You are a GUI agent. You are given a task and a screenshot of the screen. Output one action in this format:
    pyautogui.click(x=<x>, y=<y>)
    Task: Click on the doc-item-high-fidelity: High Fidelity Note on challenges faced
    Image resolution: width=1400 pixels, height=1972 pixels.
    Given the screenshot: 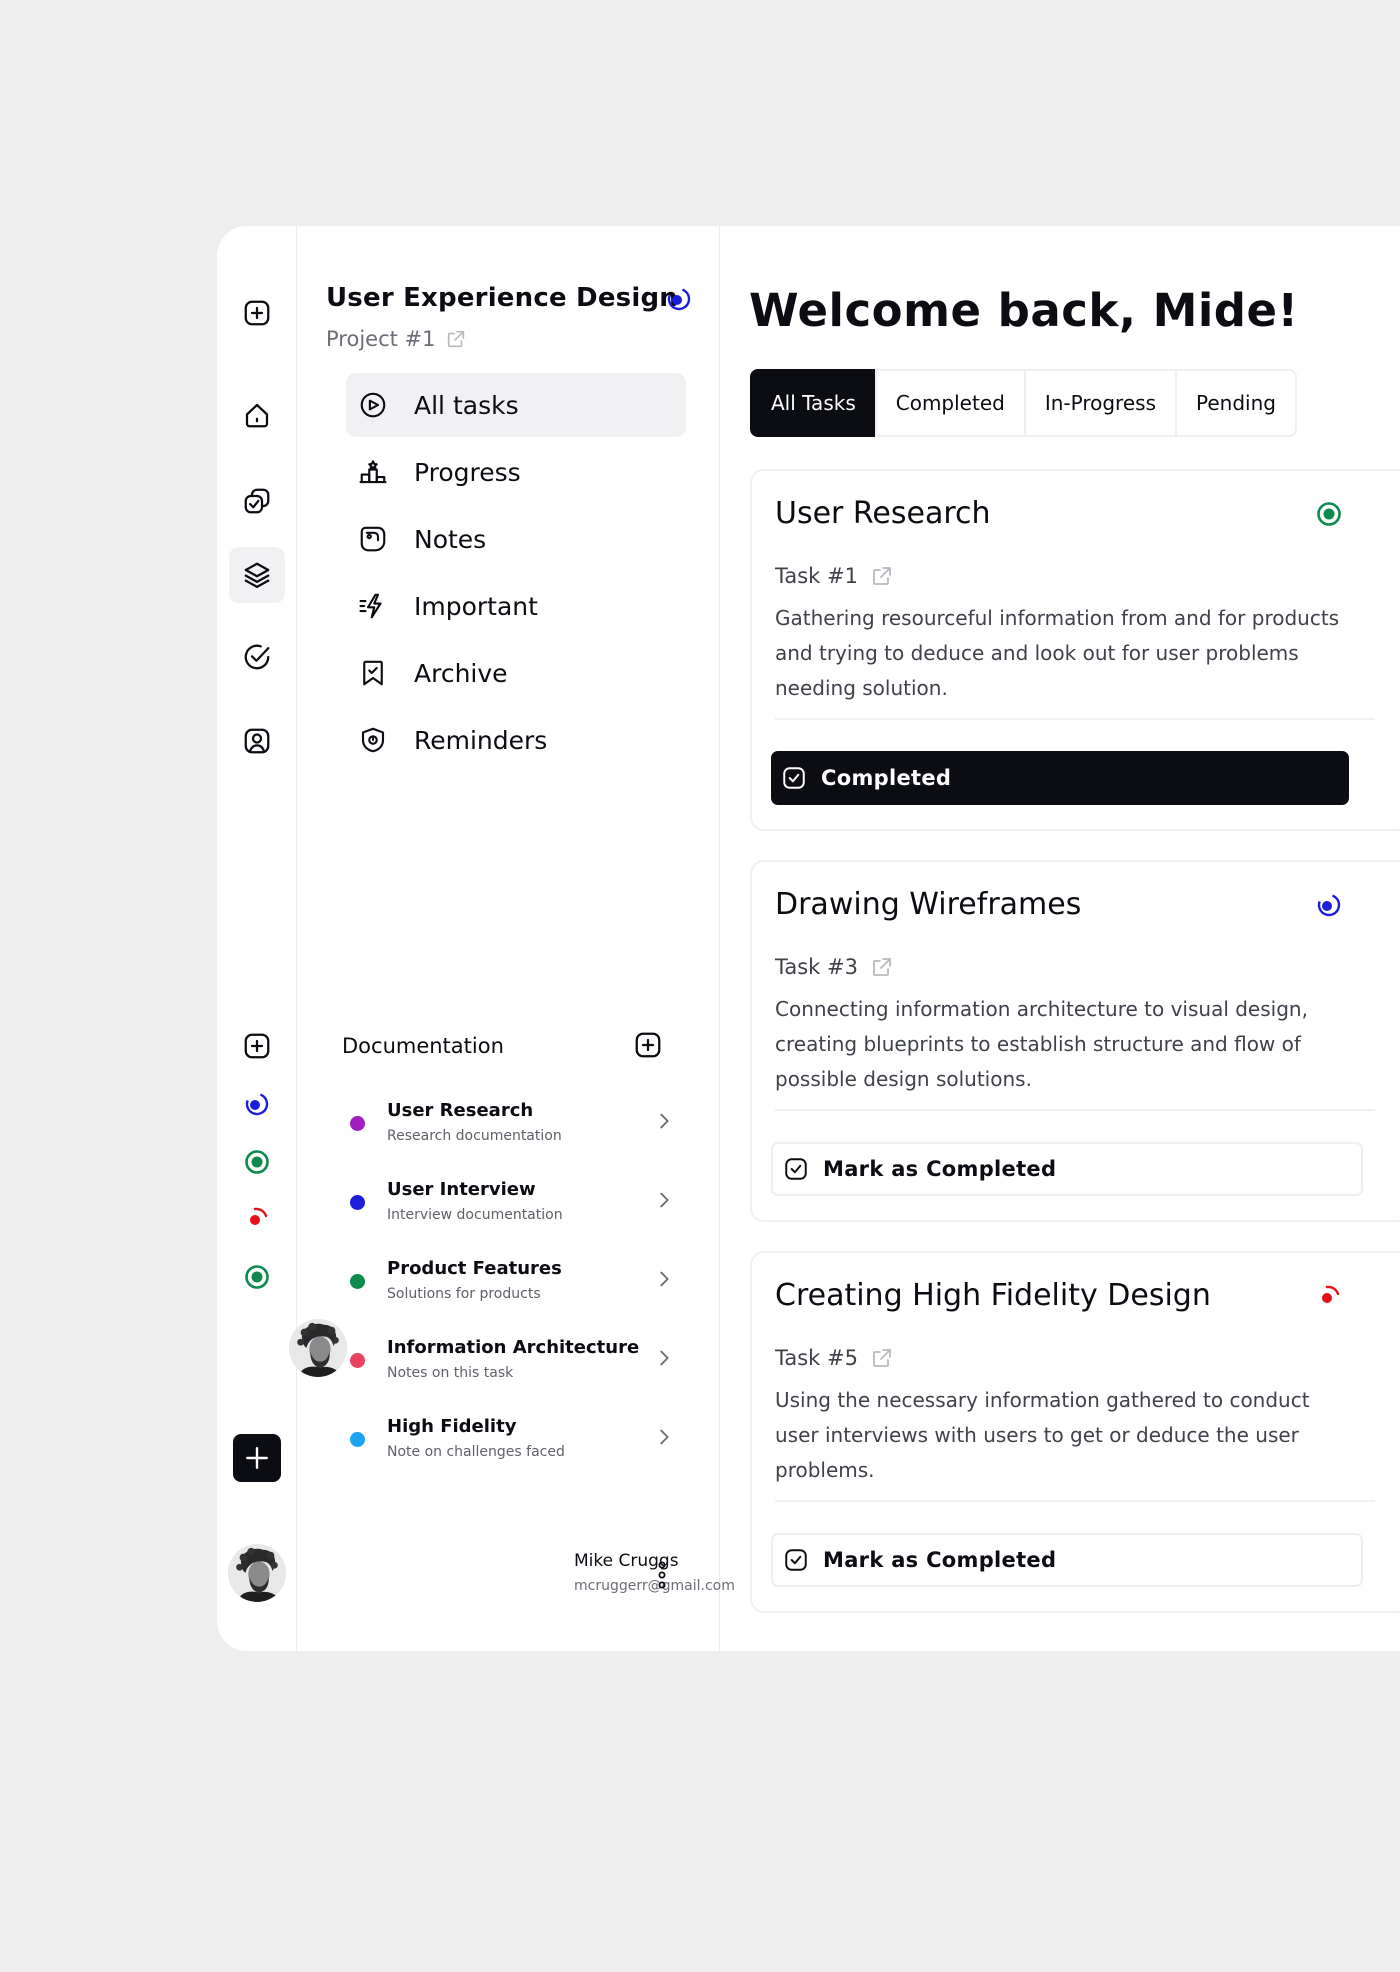 What is the action you would take?
    pyautogui.click(x=504, y=1446)
    